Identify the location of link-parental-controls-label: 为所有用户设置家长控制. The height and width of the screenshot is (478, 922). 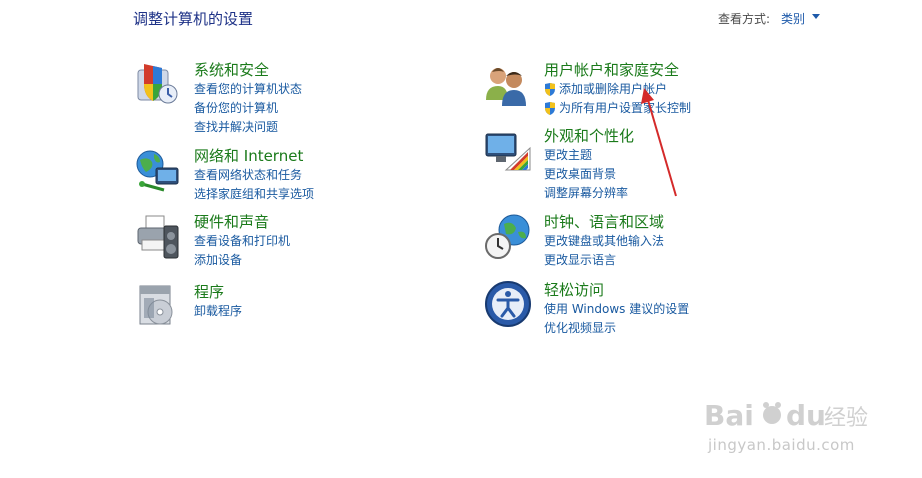
(625, 108).